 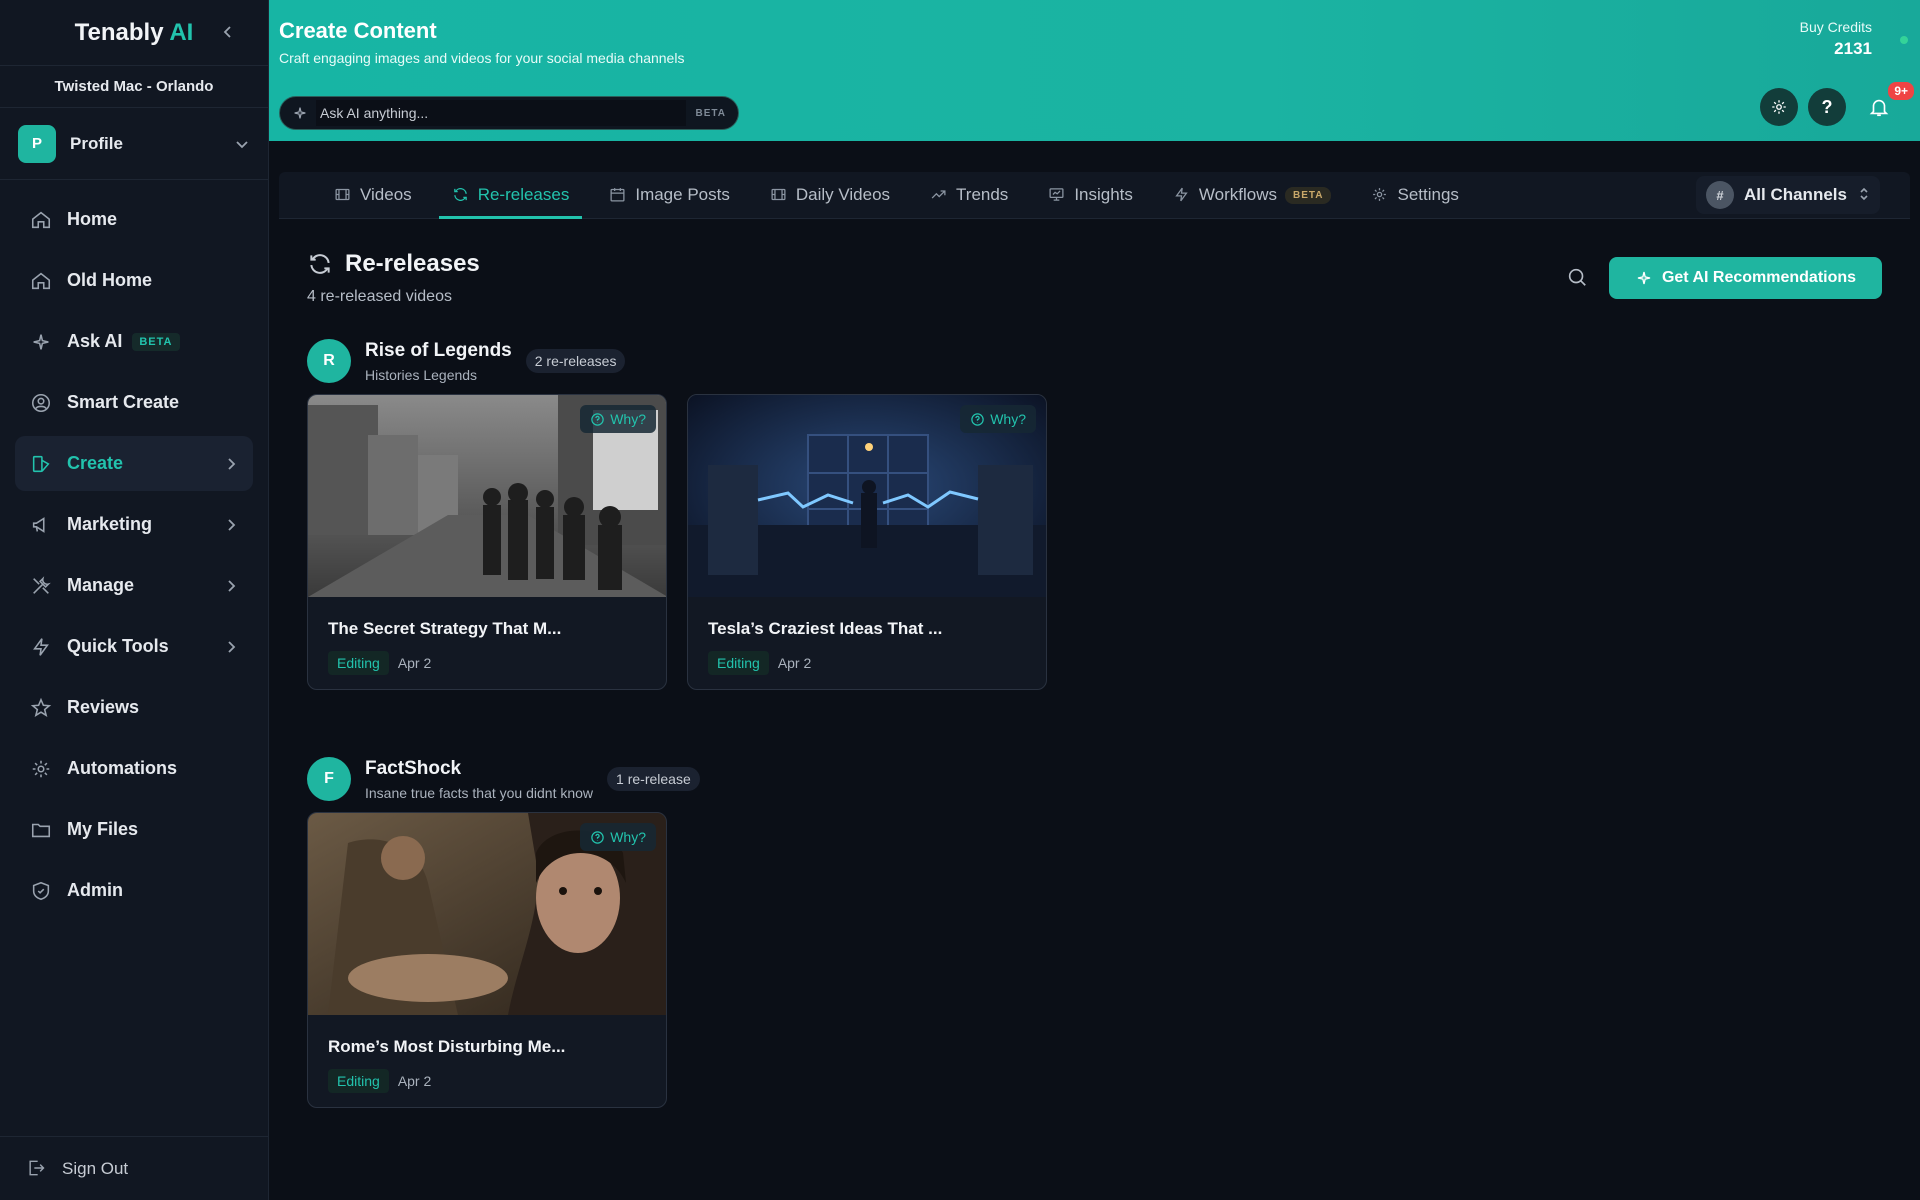 I want to click on sidebar-item-label: My Files, so click(x=103, y=829).